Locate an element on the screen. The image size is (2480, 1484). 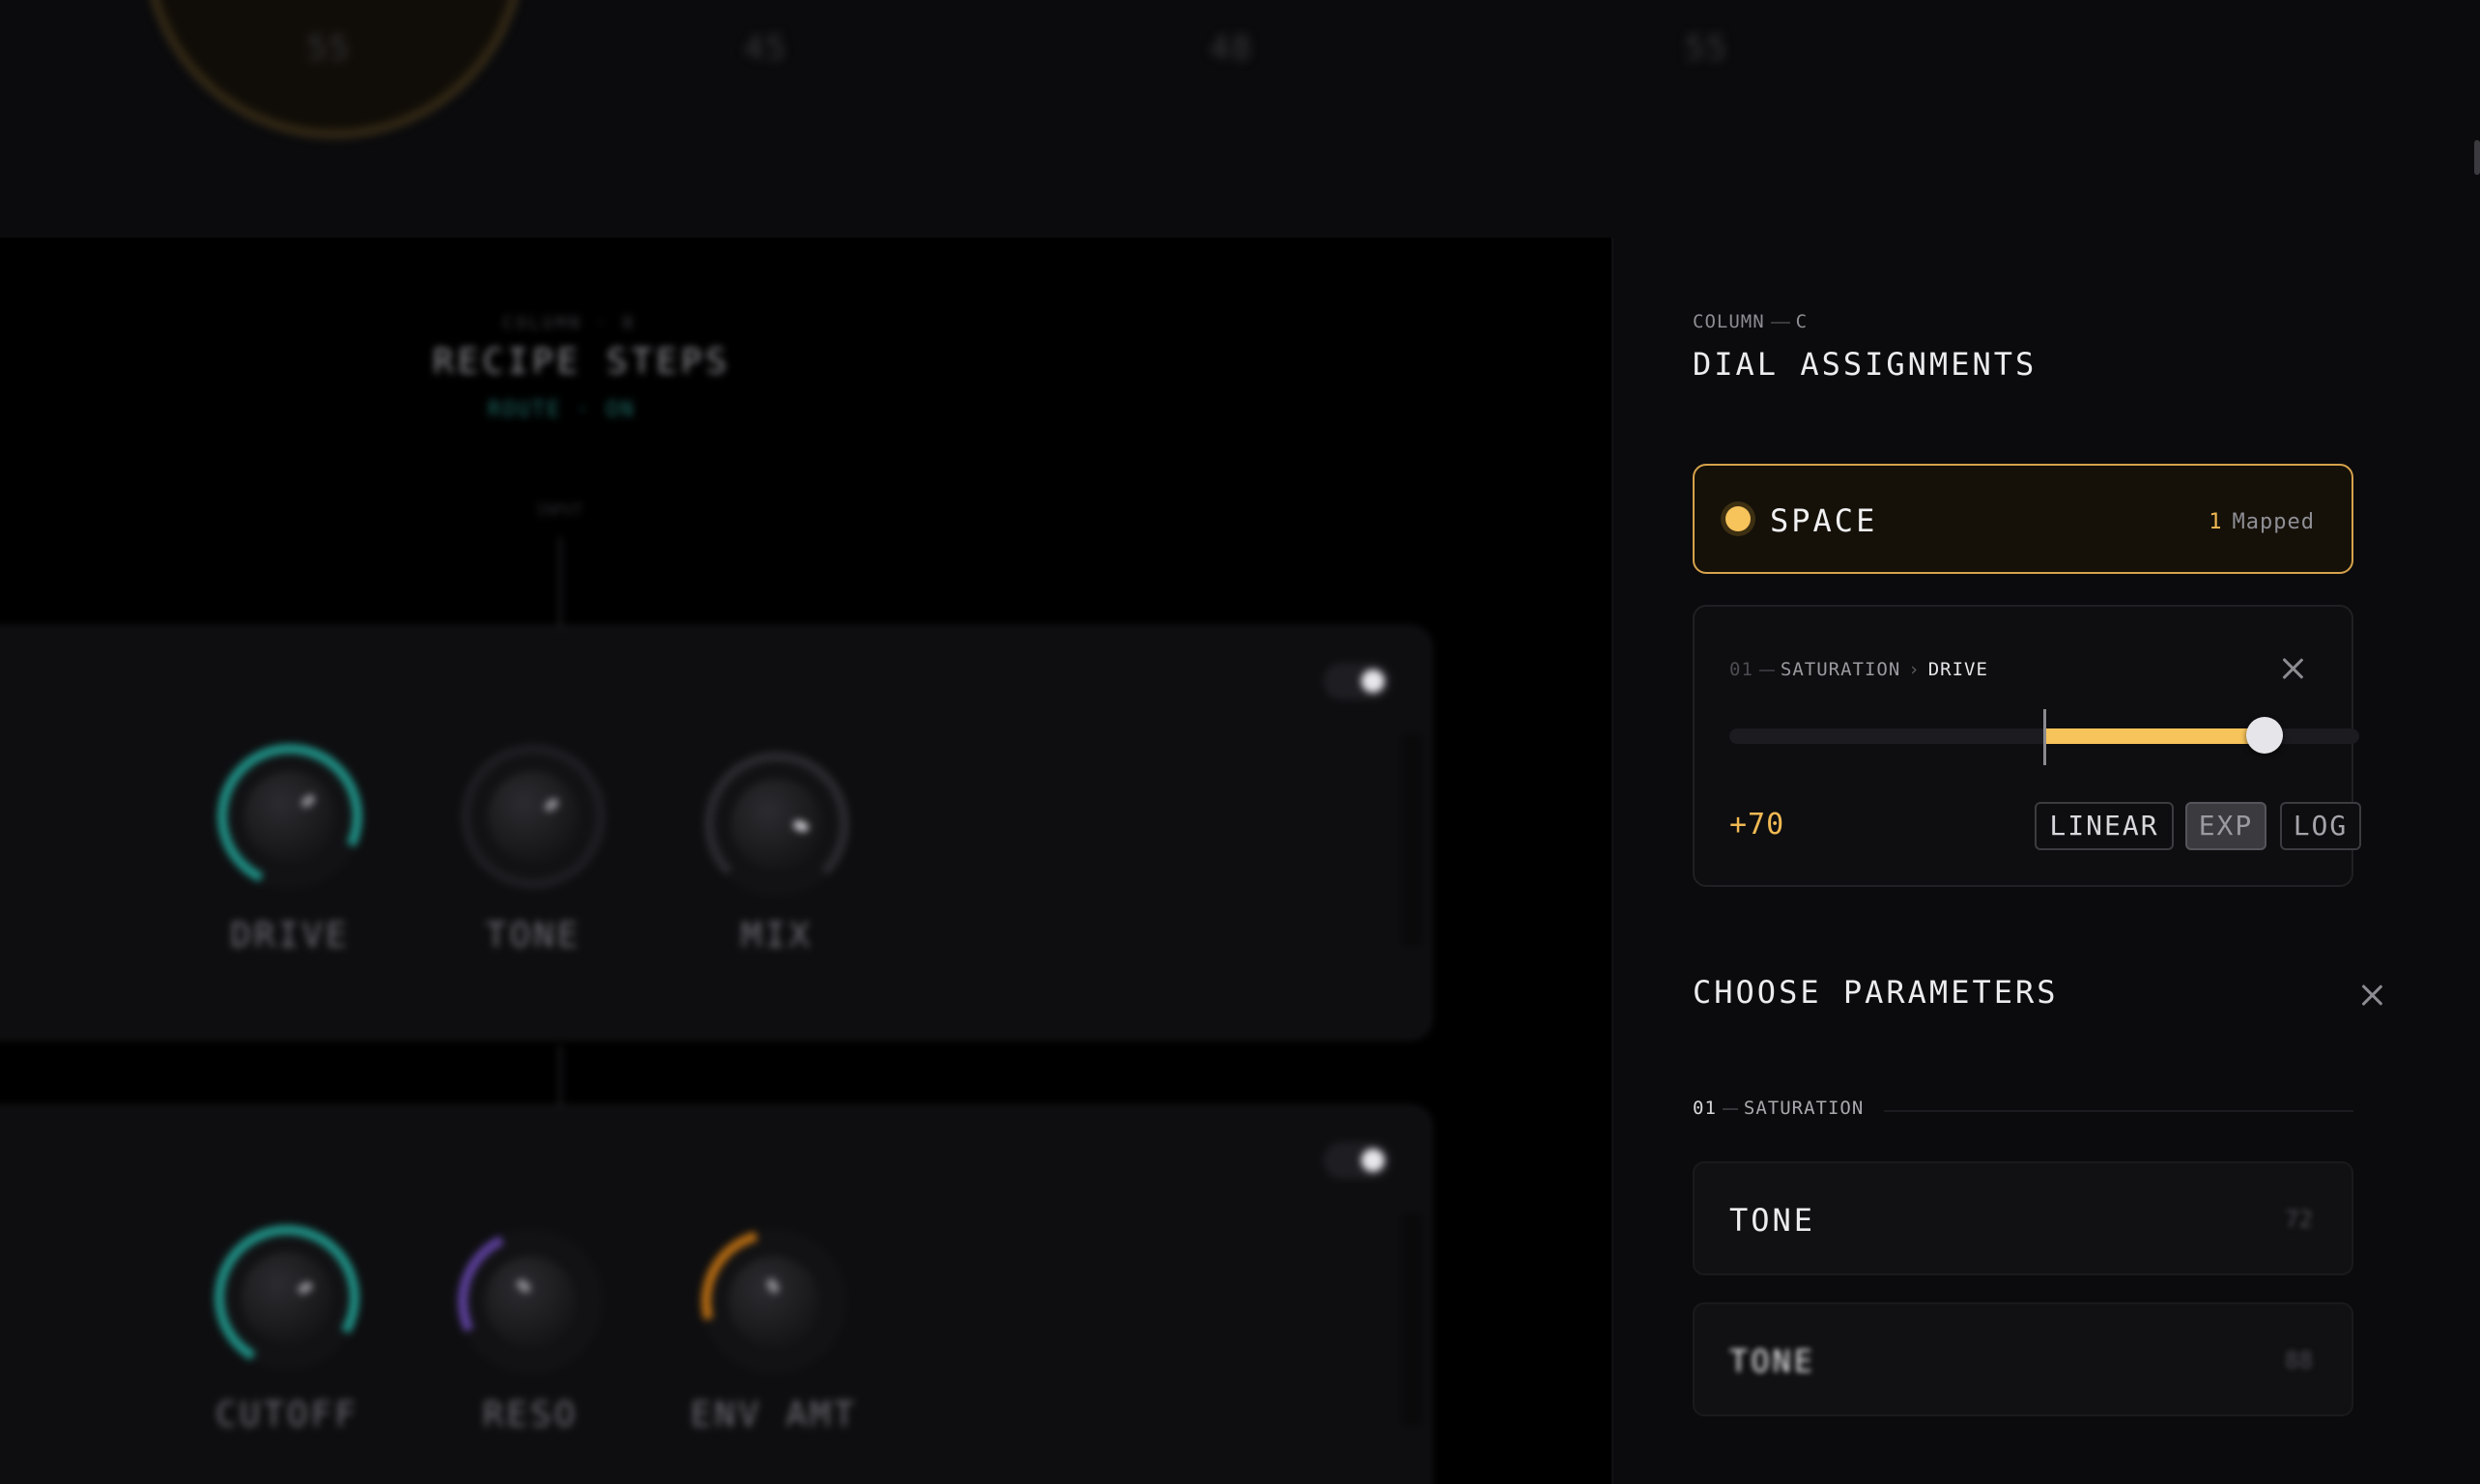
choose-parameters-title: CHOOSE PARAMETERS is located at coordinates (1876, 993).